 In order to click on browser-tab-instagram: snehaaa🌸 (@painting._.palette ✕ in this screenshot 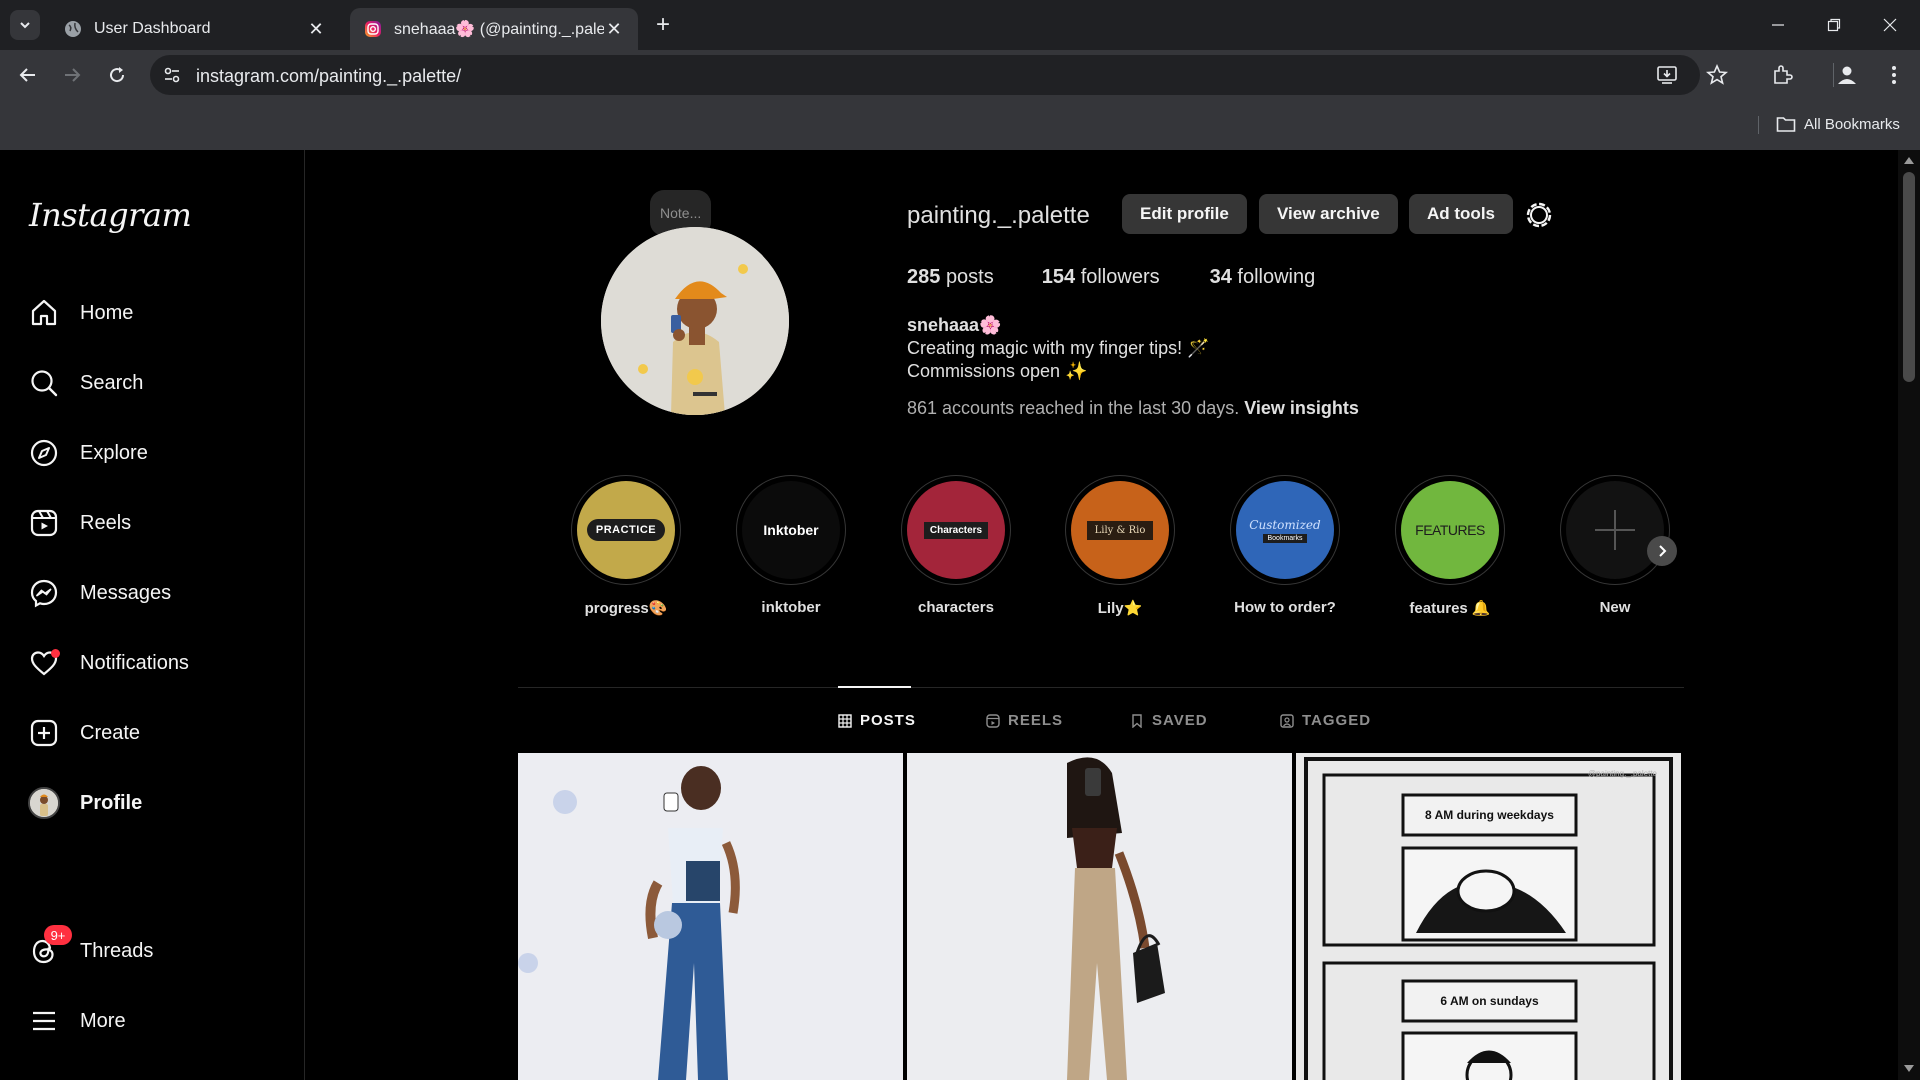, I will do `click(494, 29)`.